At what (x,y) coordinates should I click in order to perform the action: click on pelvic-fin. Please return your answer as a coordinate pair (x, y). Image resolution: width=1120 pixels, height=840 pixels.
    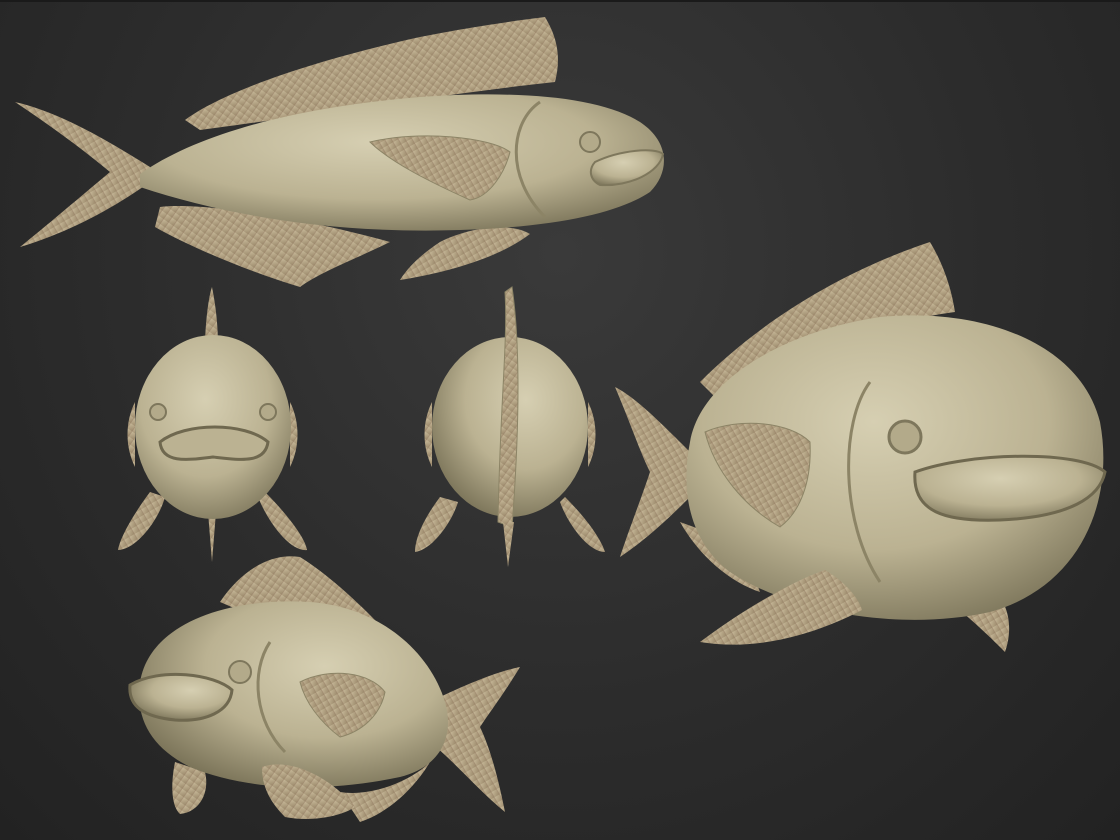
    Looking at the image, I should click on (465, 253).